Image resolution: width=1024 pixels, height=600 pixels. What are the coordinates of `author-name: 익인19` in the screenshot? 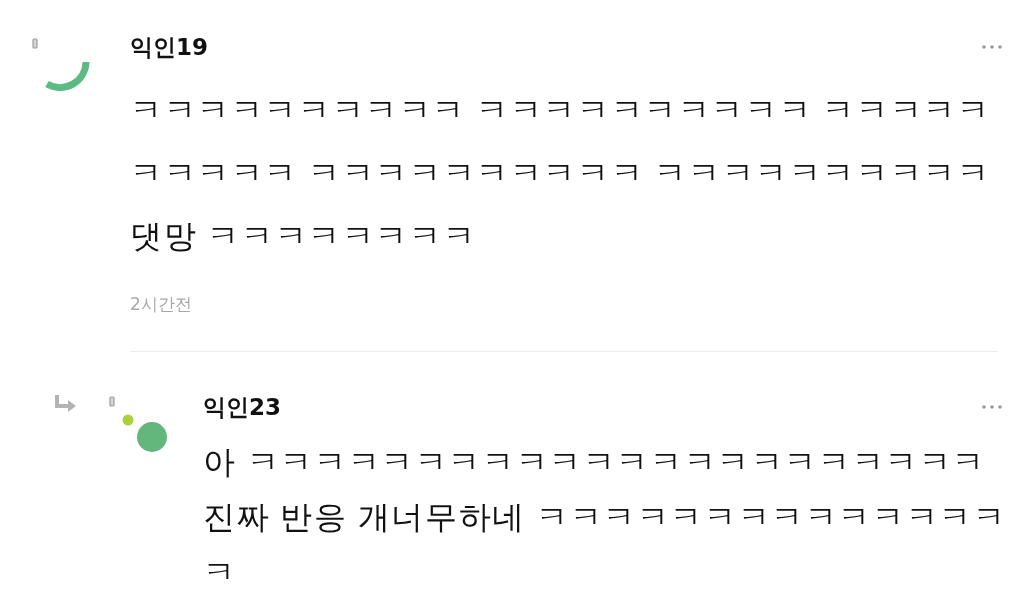 It's located at (169, 47).